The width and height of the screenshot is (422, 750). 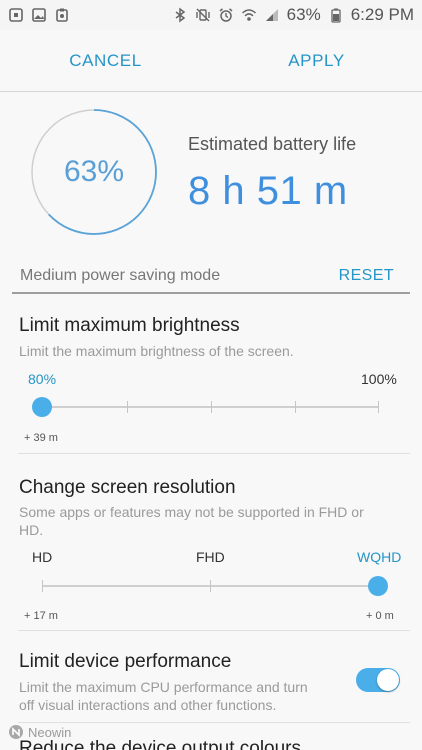 I want to click on action-bar: CANCEL APPLY, so click(x=211, y=61).